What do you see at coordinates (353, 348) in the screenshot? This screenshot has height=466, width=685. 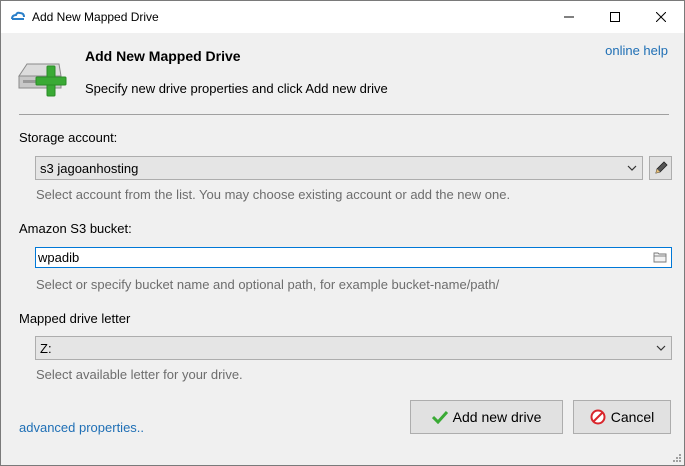 I see `drive-letter-select: Z:` at bounding box center [353, 348].